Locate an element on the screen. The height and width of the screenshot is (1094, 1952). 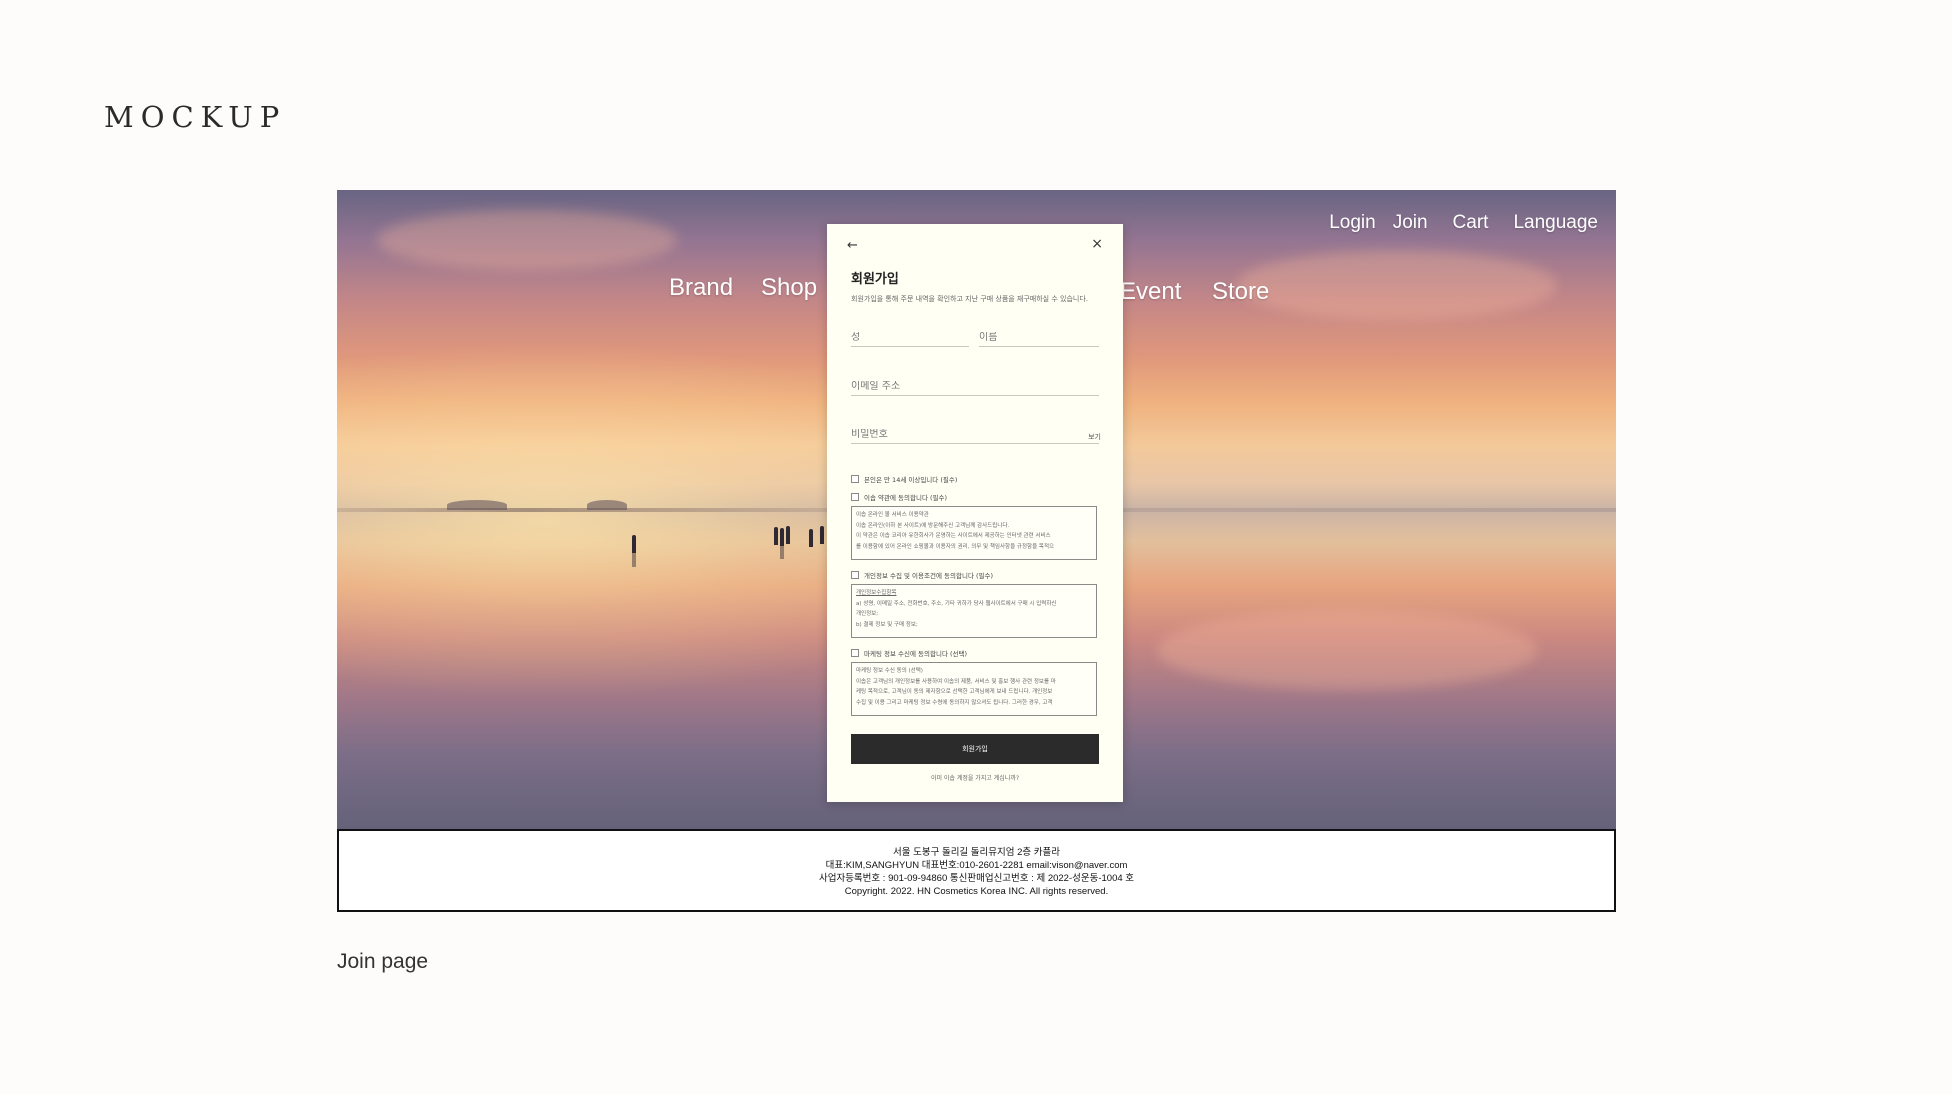
marketing-consent-label: 마케팅 정보 수신에 동의합니다 (선택) is located at coordinates (916, 654).